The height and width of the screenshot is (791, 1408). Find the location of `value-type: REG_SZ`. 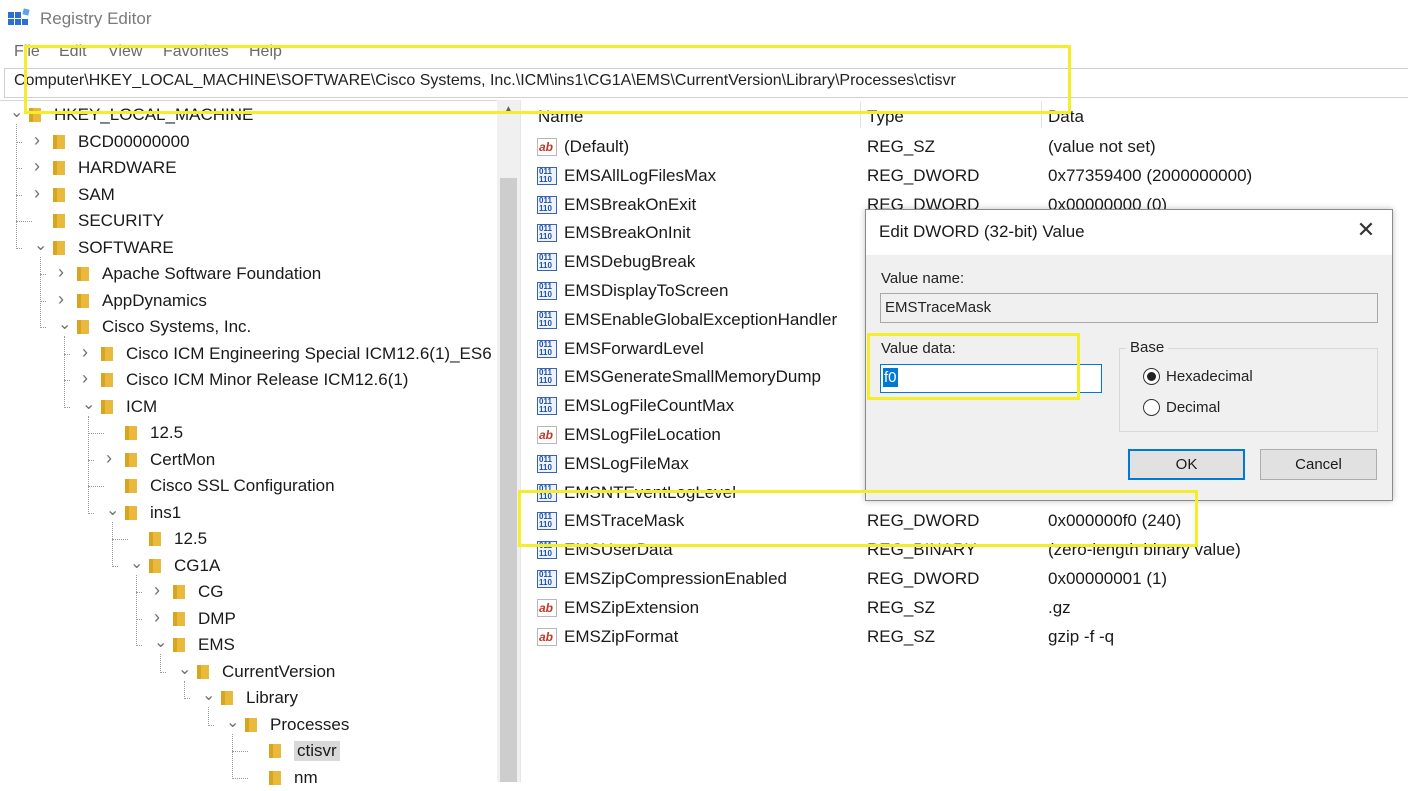

value-type: REG_SZ is located at coordinates (901, 146).